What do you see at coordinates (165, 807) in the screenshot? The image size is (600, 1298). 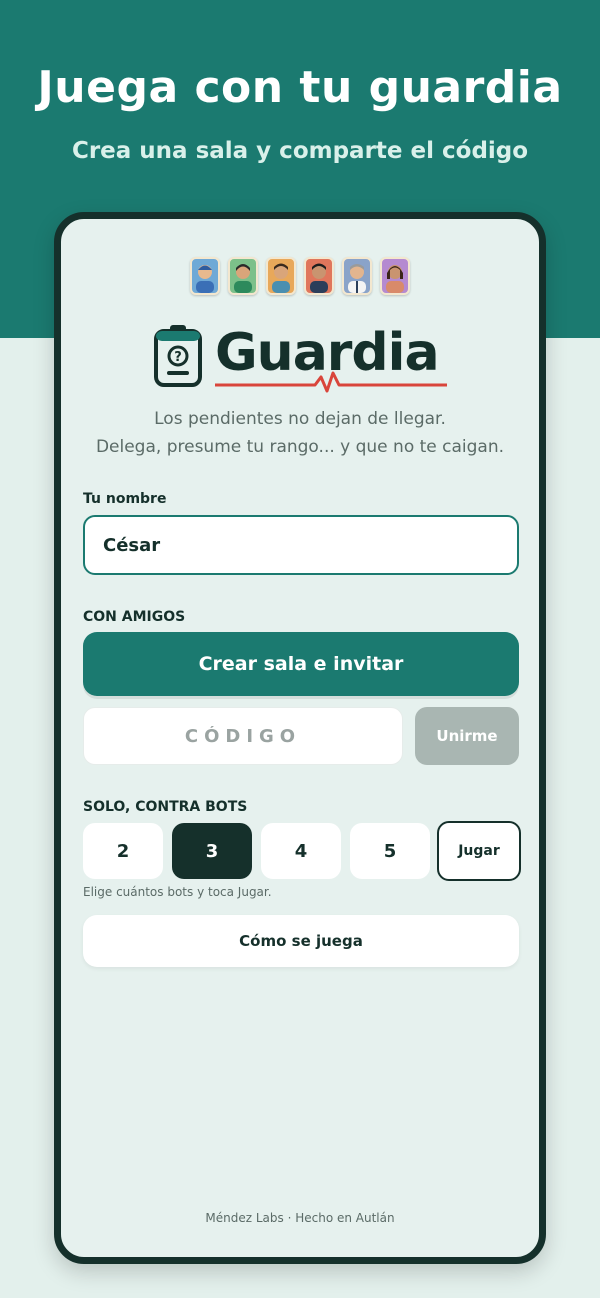 I see `bots-section-label: SOLO, CONTRA BOTS` at bounding box center [165, 807].